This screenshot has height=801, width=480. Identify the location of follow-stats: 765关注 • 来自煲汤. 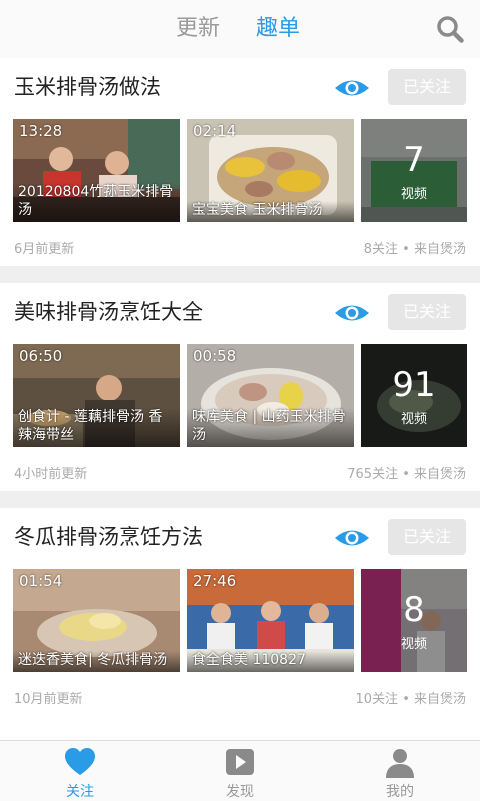
(406, 474).